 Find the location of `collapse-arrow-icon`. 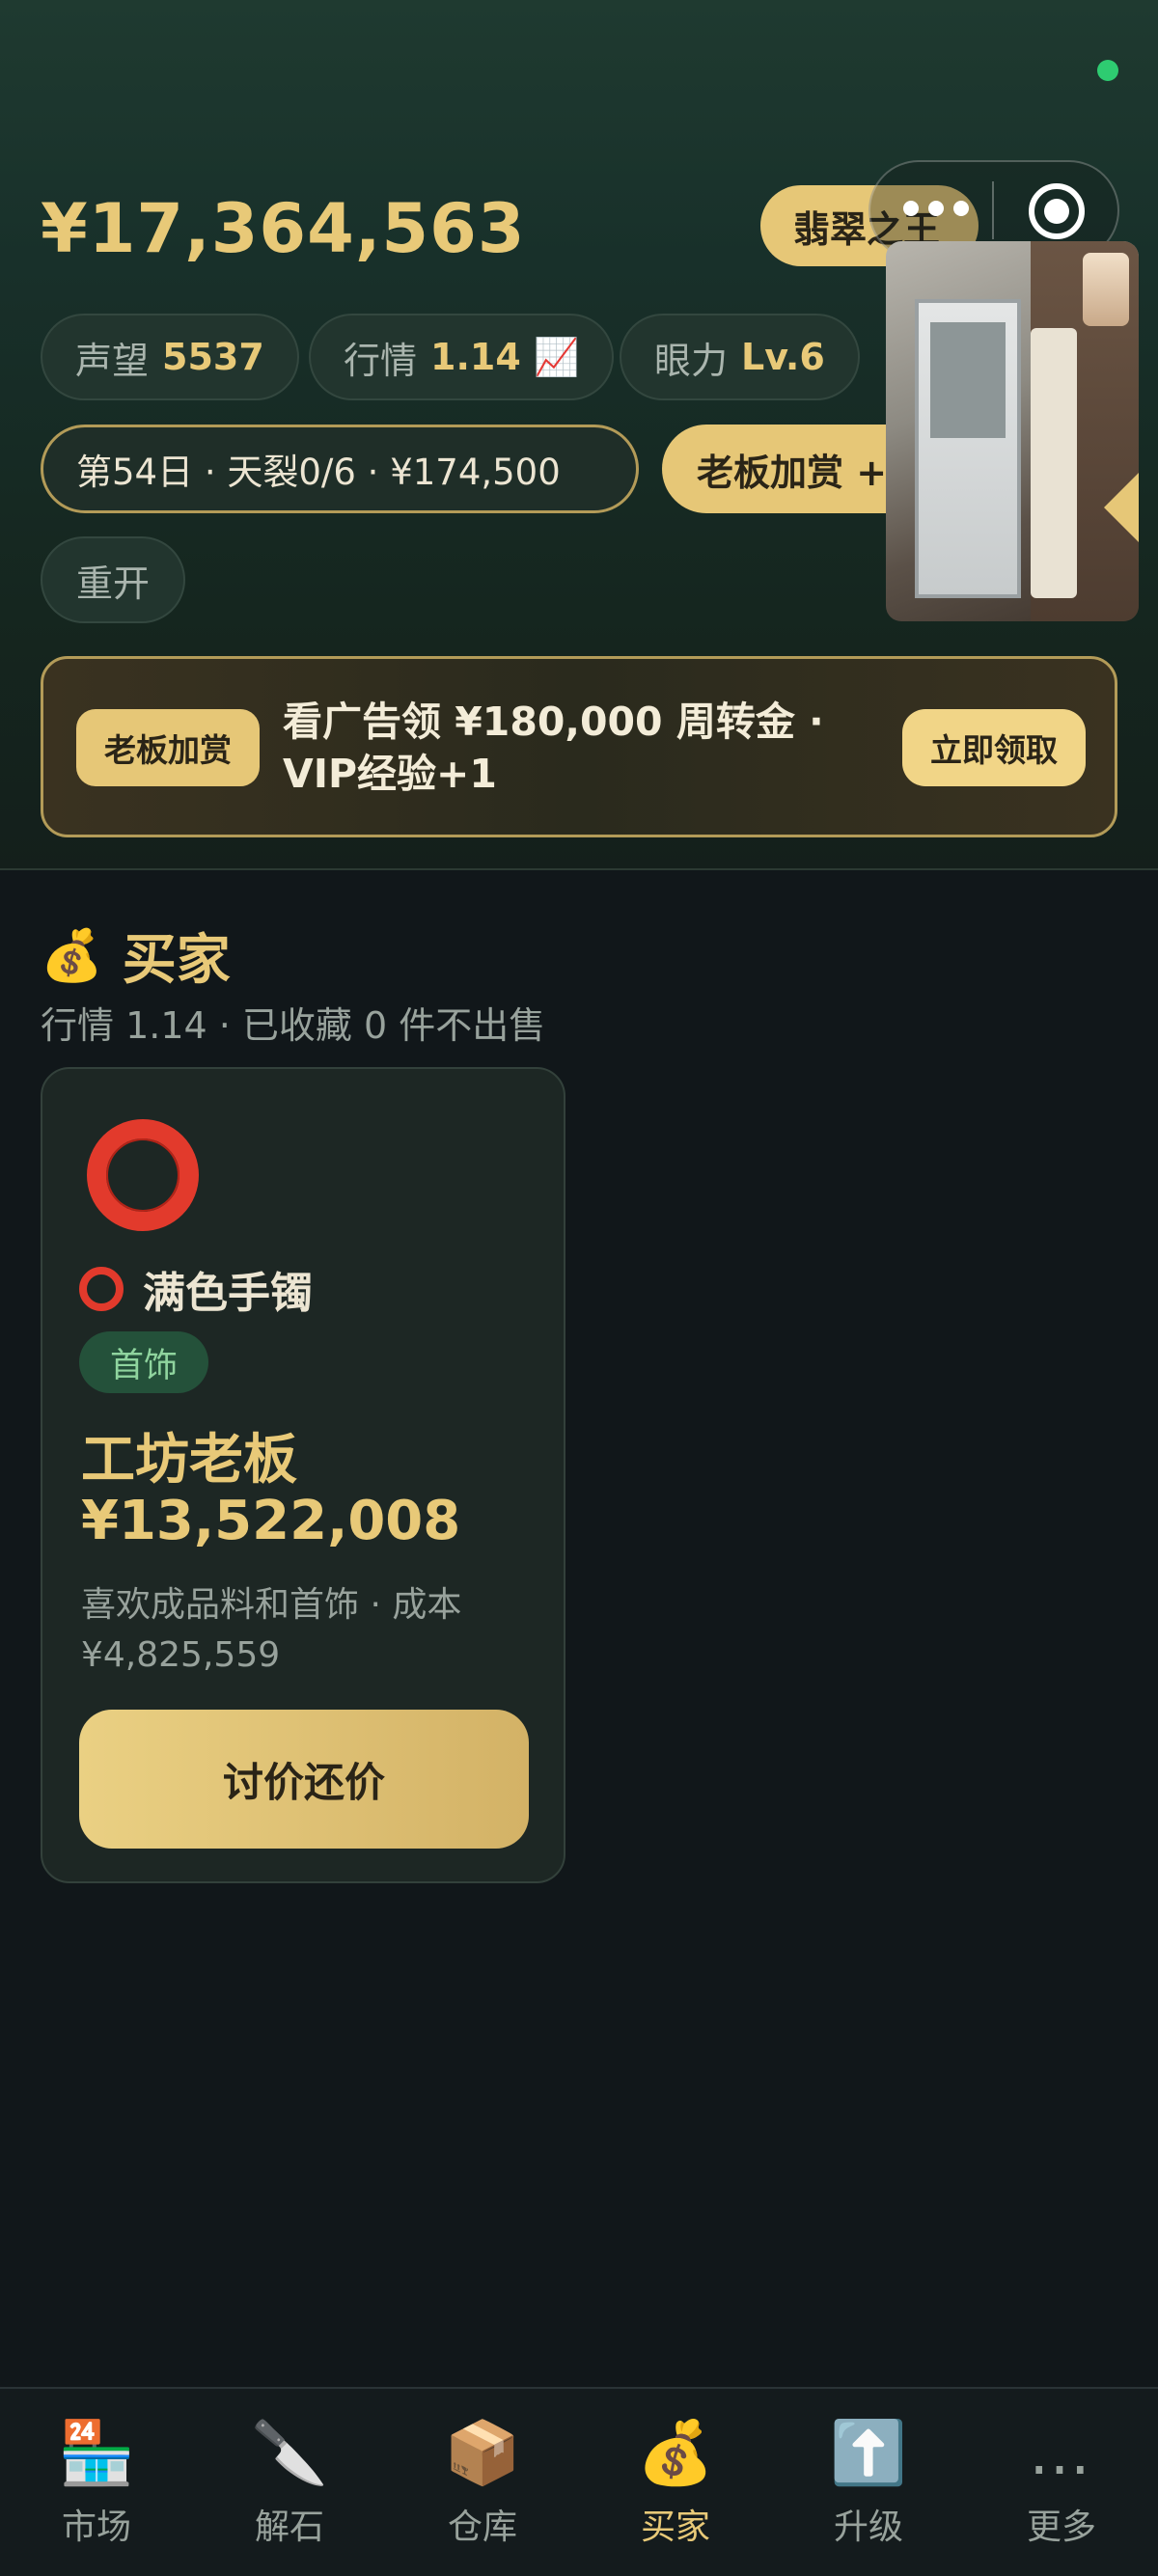

collapse-arrow-icon is located at coordinates (1121, 508).